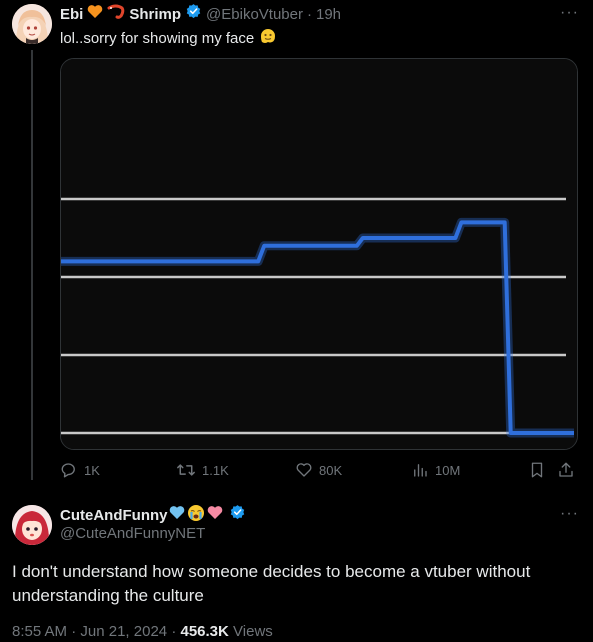  Describe the element at coordinates (204, 631) in the screenshot. I see `reply-views-count: 456.3K` at that location.